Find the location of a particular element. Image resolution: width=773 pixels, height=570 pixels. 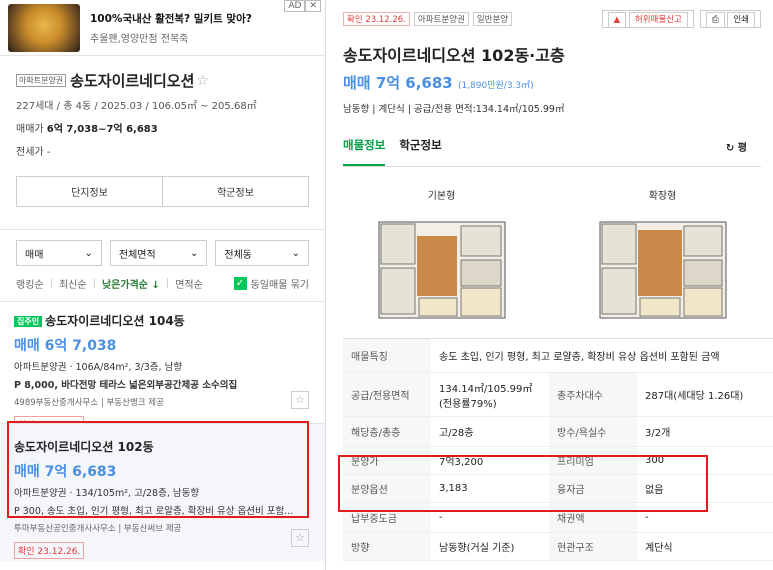

floor-plan-basic: 기본형 is located at coordinates (442, 258).